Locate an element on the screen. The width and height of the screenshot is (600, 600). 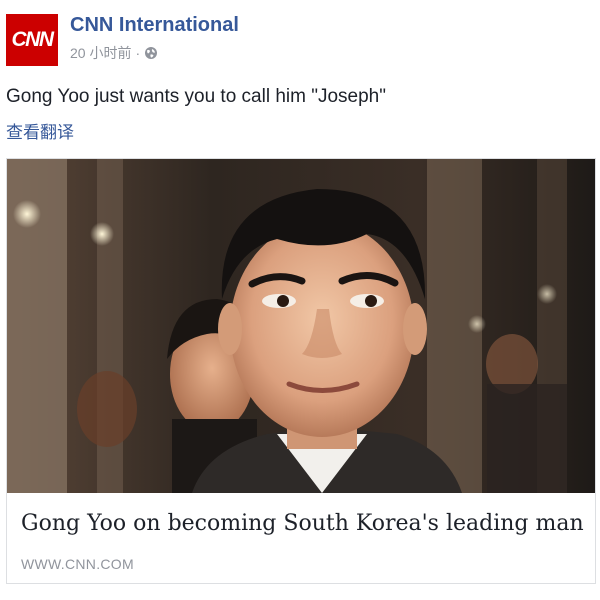
article-domain: WWW.CNN.COM is located at coordinates (77, 564).